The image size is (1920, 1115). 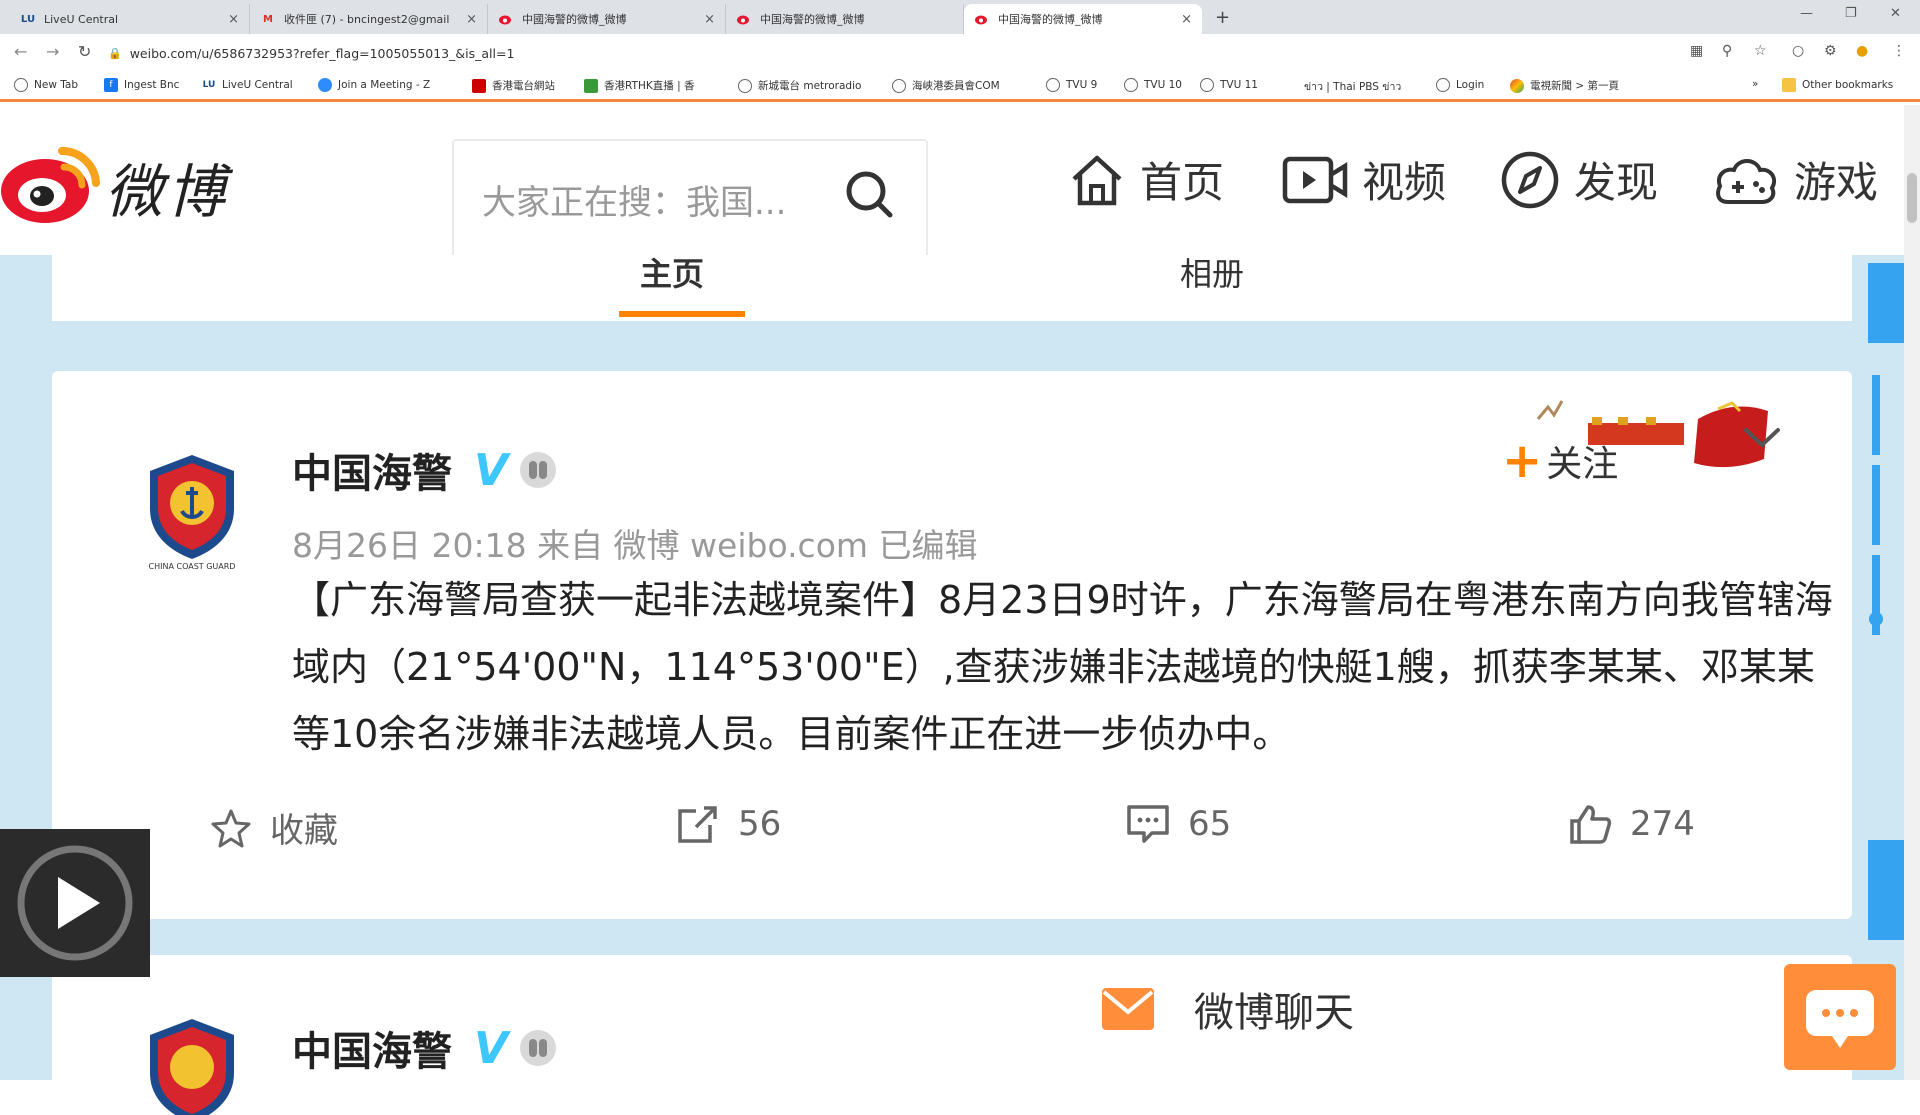 What do you see at coordinates (84, 51) in the screenshot?
I see `reload-icon: ↻` at bounding box center [84, 51].